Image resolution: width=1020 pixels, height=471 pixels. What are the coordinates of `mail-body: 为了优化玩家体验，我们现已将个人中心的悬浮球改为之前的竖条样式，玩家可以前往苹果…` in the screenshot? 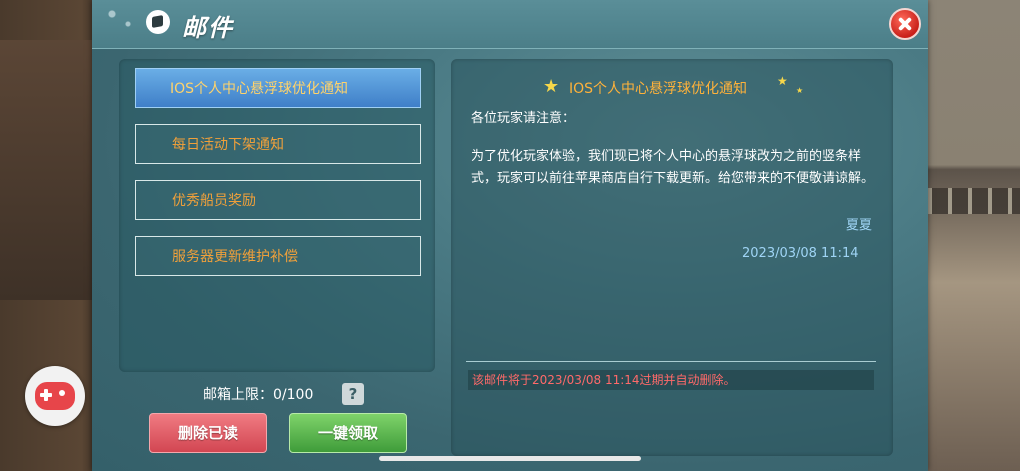 It's located at (673, 167).